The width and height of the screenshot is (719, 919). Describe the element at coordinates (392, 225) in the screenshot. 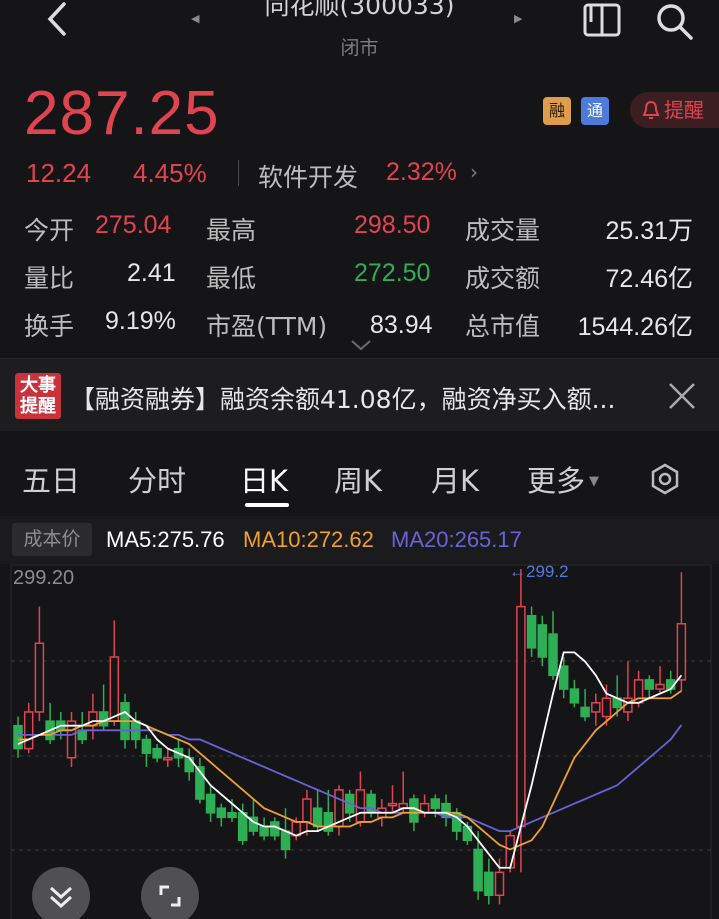

I see `high-value: 298.50` at that location.